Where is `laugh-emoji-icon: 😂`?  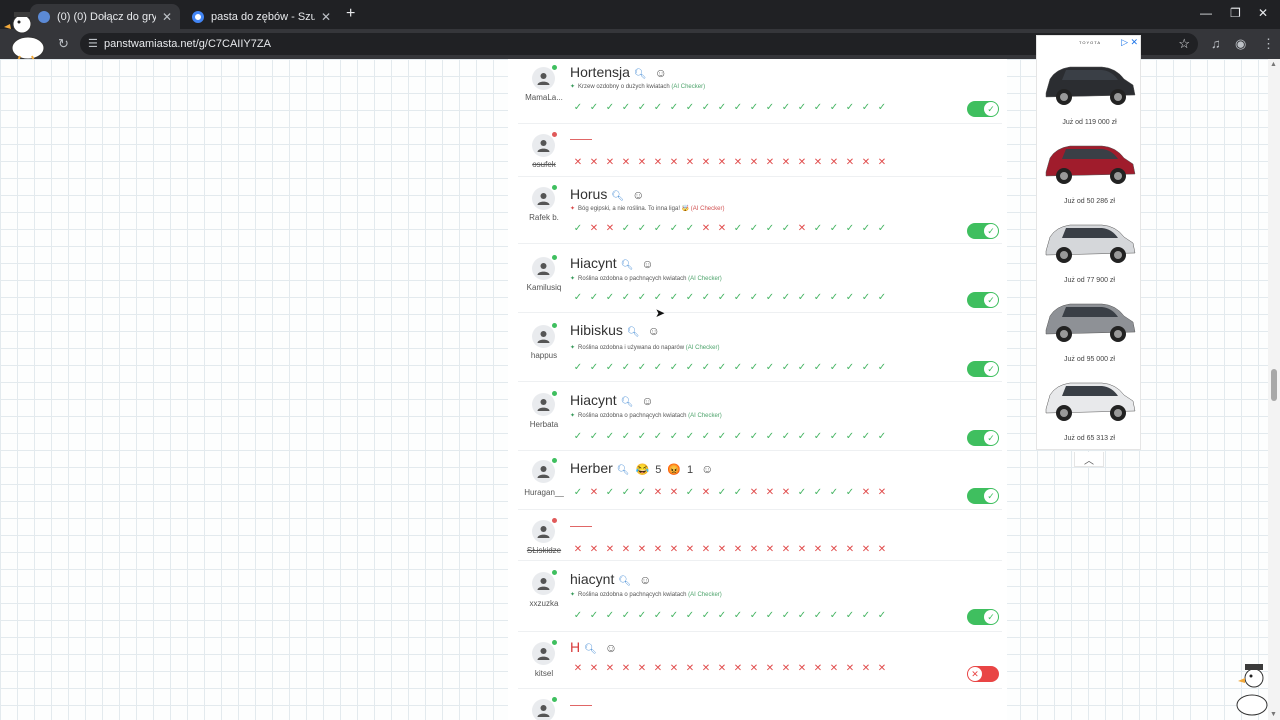
laugh-emoji-icon: 😂 is located at coordinates (643, 470).